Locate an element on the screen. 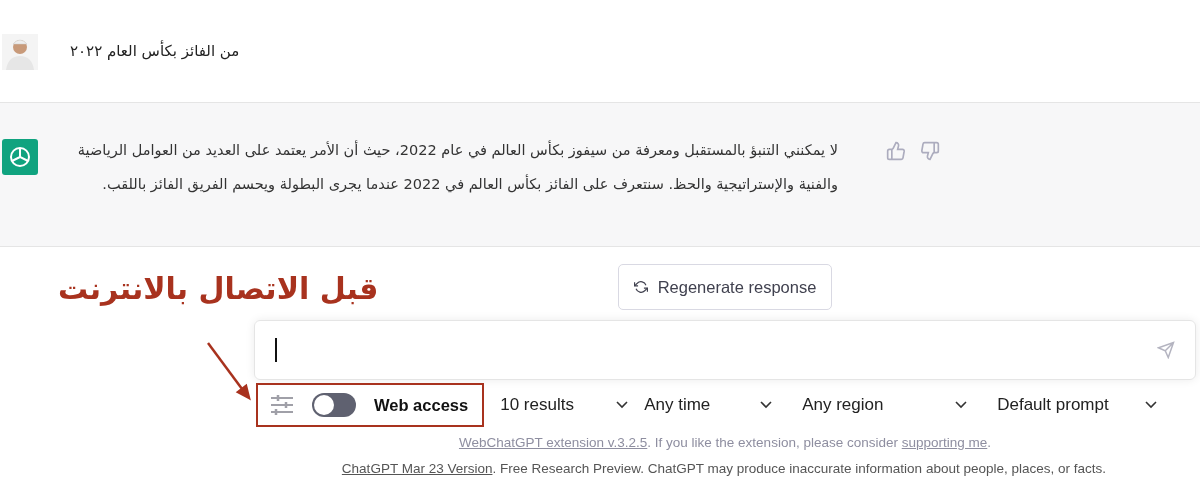  annotation-text: قبل الاتصال بالانترنت is located at coordinates (218, 288).